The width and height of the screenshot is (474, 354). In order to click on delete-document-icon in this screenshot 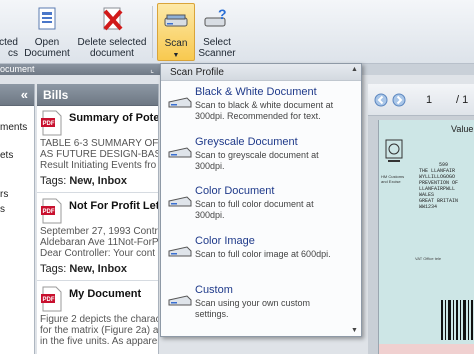, I will do `click(113, 19)`.